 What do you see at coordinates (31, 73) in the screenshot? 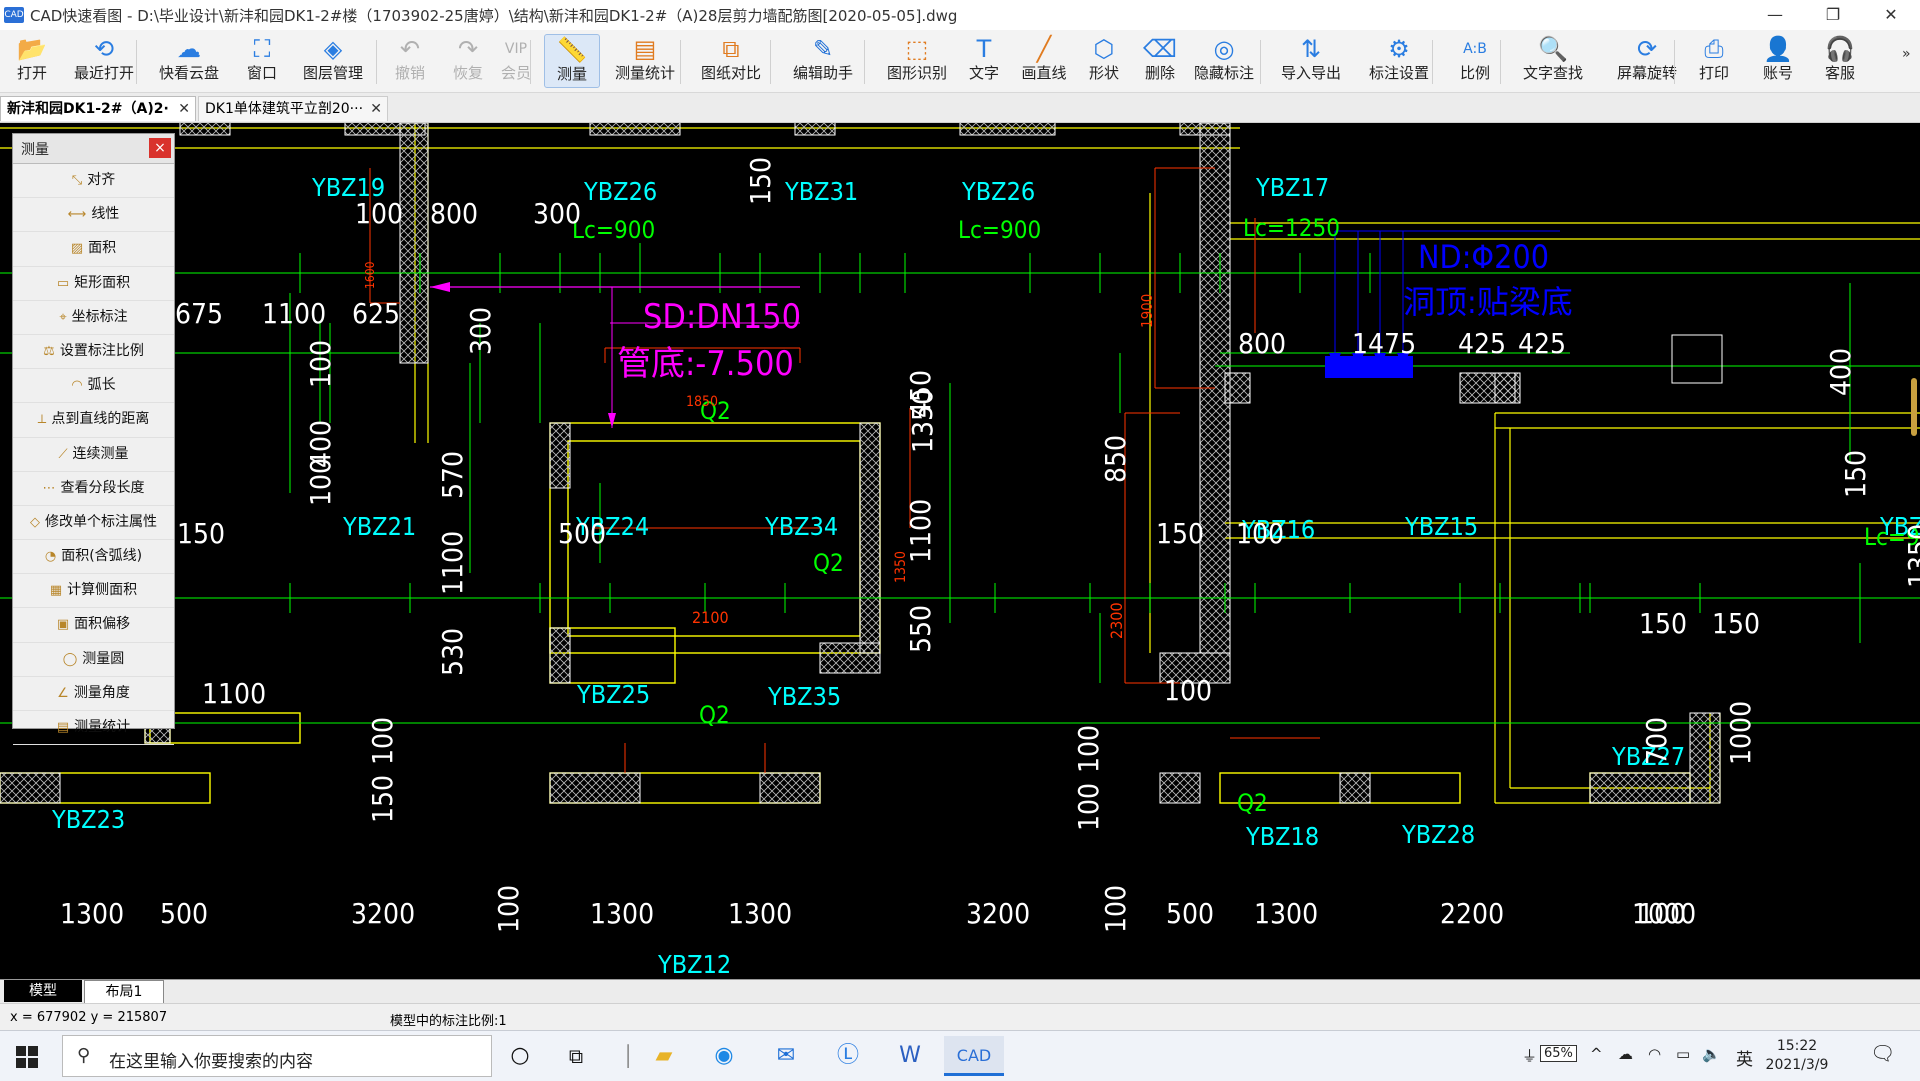
I see `toolbar-label: 打开` at bounding box center [31, 73].